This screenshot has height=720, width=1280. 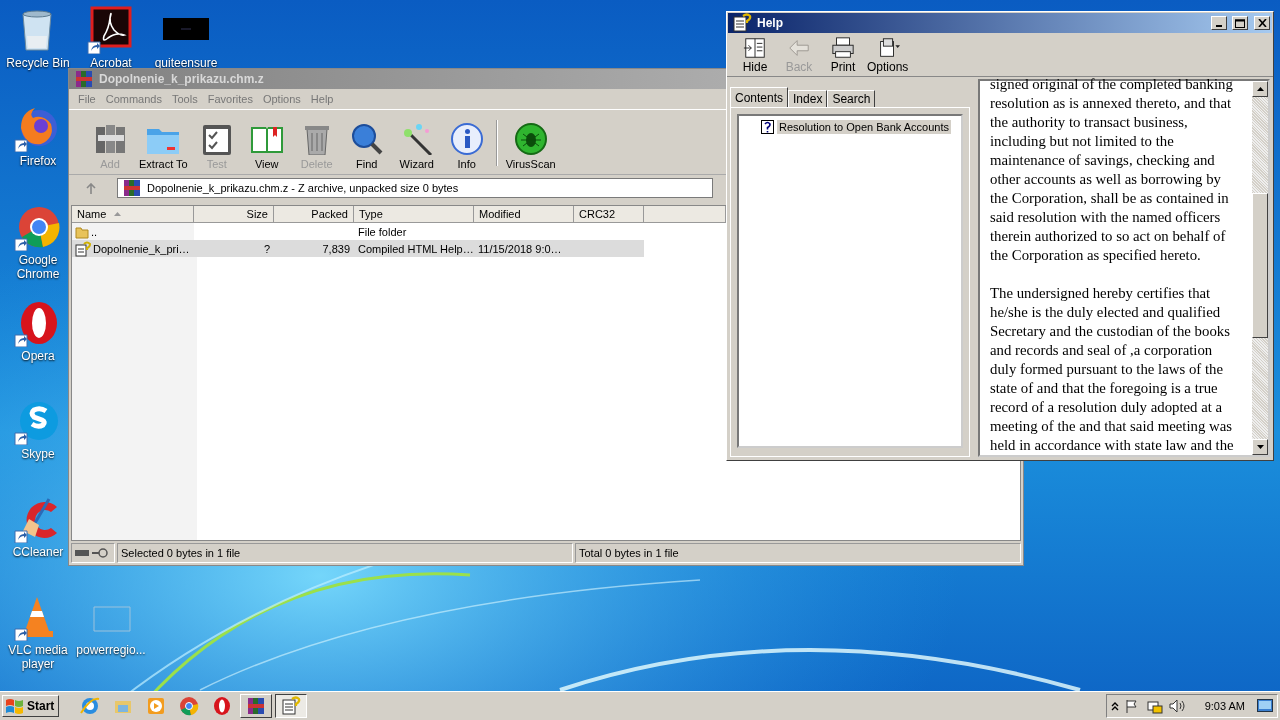 I want to click on table-cell: ?, so click(x=266, y=248).